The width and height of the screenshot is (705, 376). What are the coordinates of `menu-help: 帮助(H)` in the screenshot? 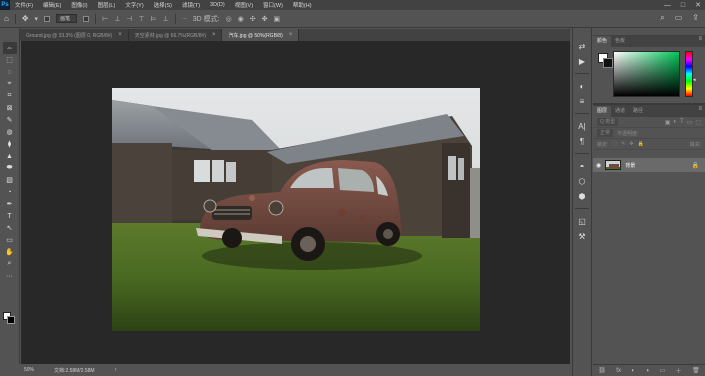 It's located at (302, 5).